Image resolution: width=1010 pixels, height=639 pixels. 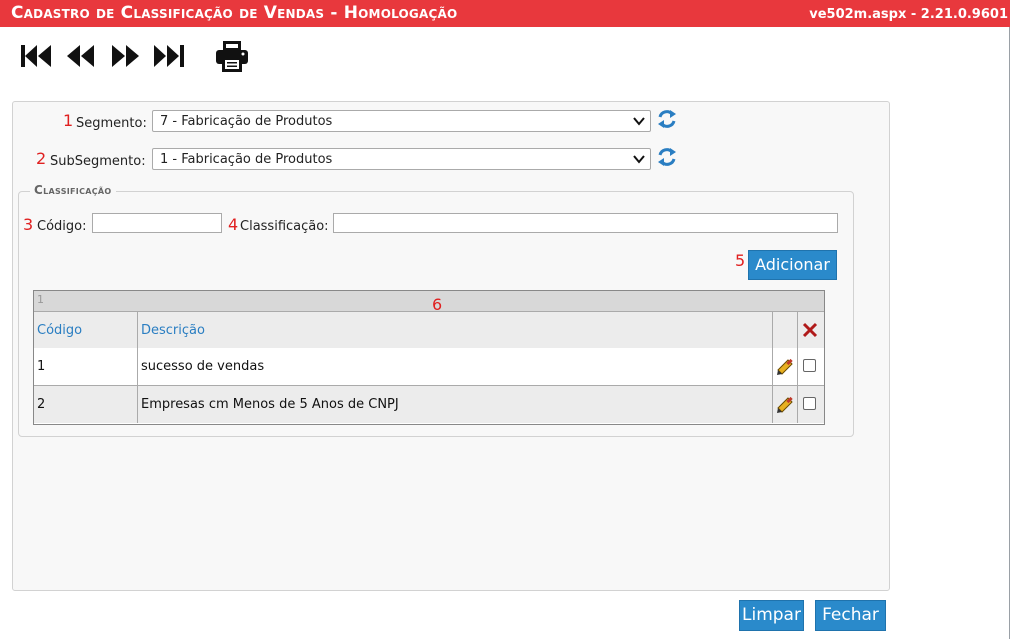 I want to click on classificacao-label: Classificação:, so click(x=284, y=226).